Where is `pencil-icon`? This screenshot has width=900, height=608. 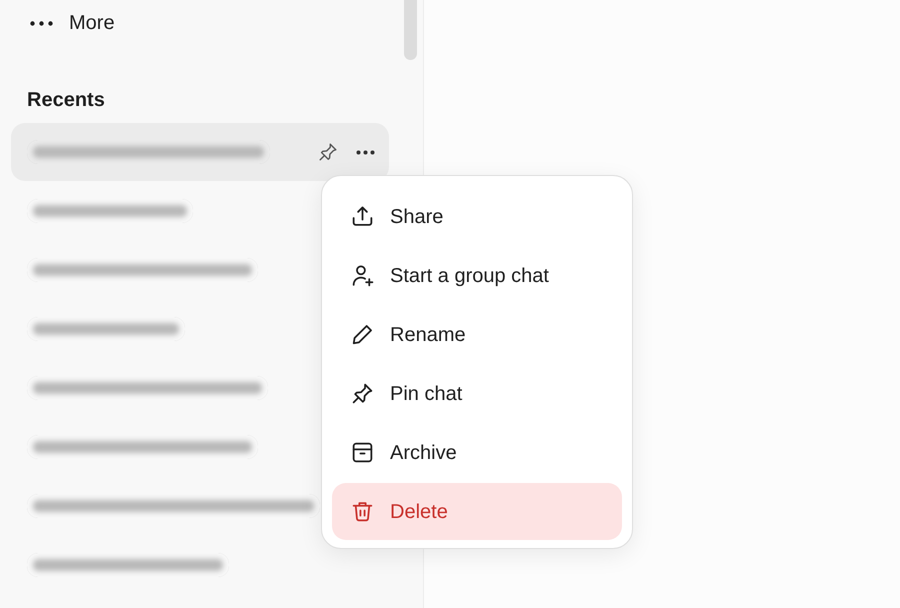 pencil-icon is located at coordinates (362, 334).